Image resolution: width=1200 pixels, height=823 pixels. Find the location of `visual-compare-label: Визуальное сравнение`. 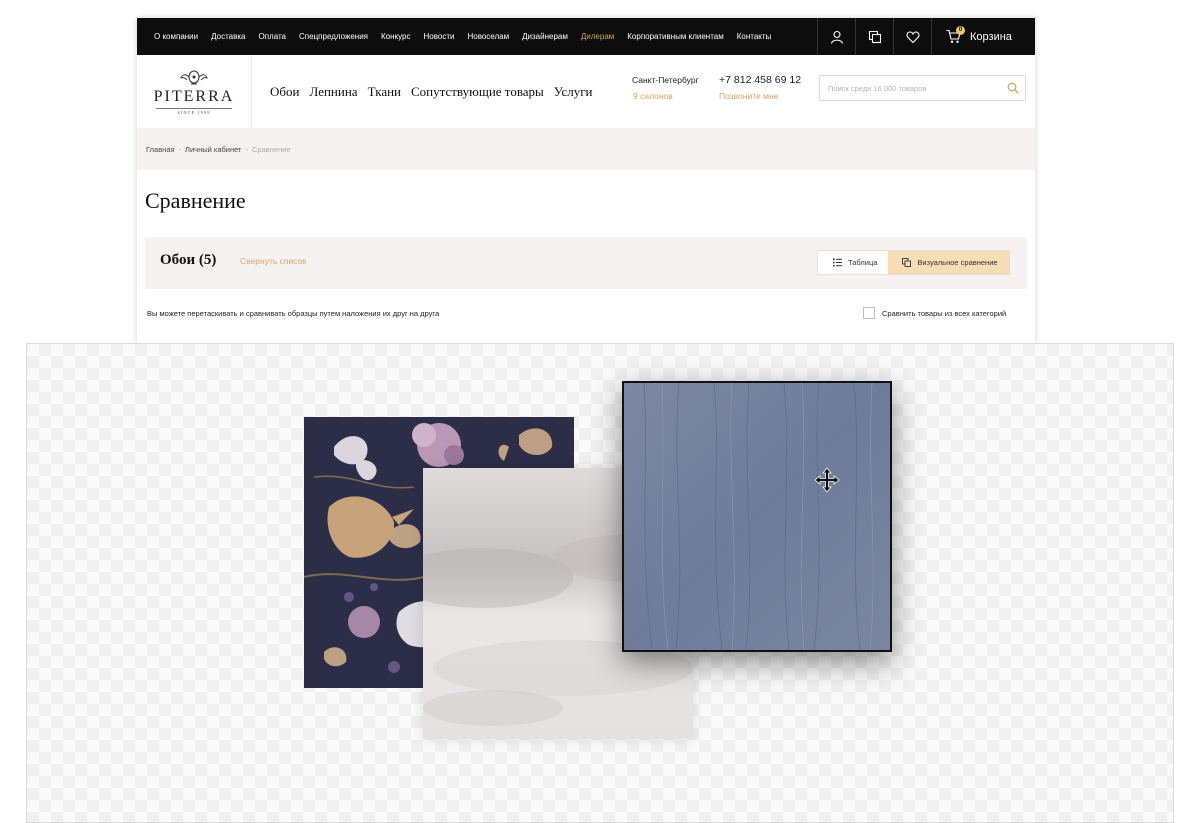

visual-compare-label: Визуальное сравнение is located at coordinates (957, 262).